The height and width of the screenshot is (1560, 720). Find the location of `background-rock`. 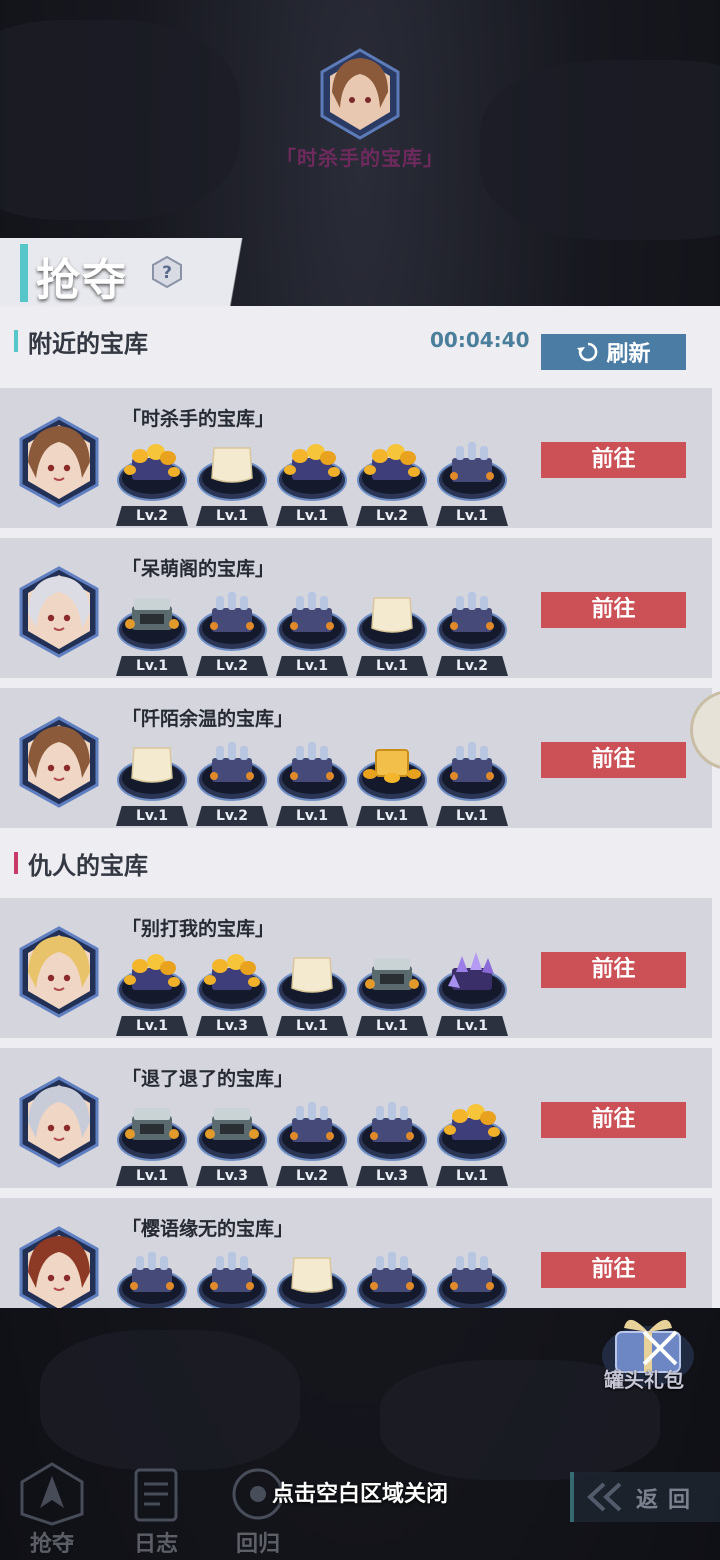

background-rock is located at coordinates (120, 120).